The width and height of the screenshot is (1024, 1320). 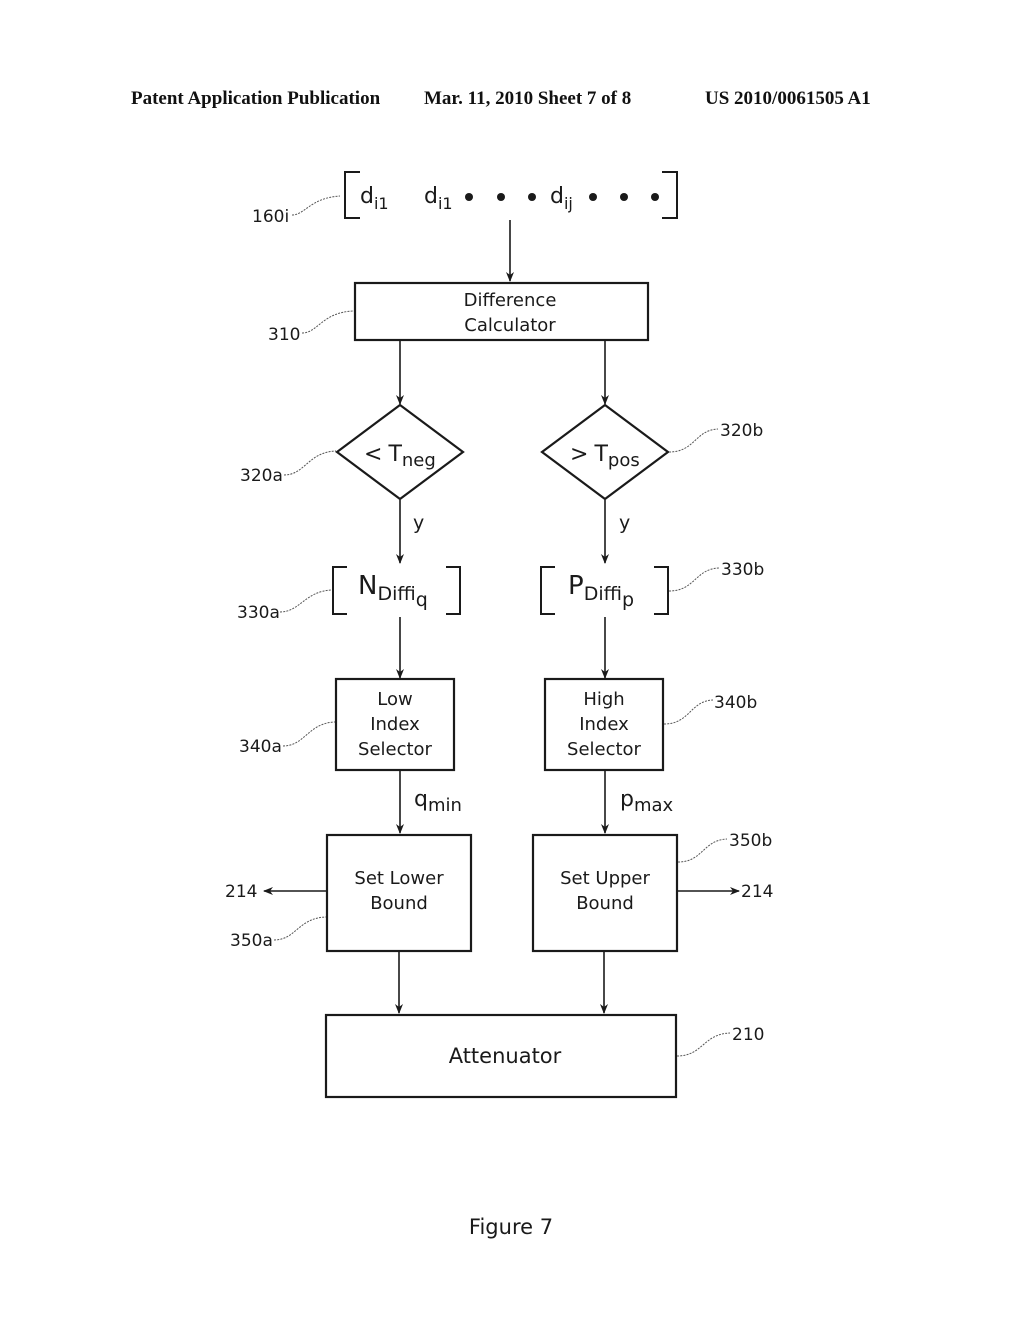 I want to click on vector-element-1: di1, so click(x=374, y=198).